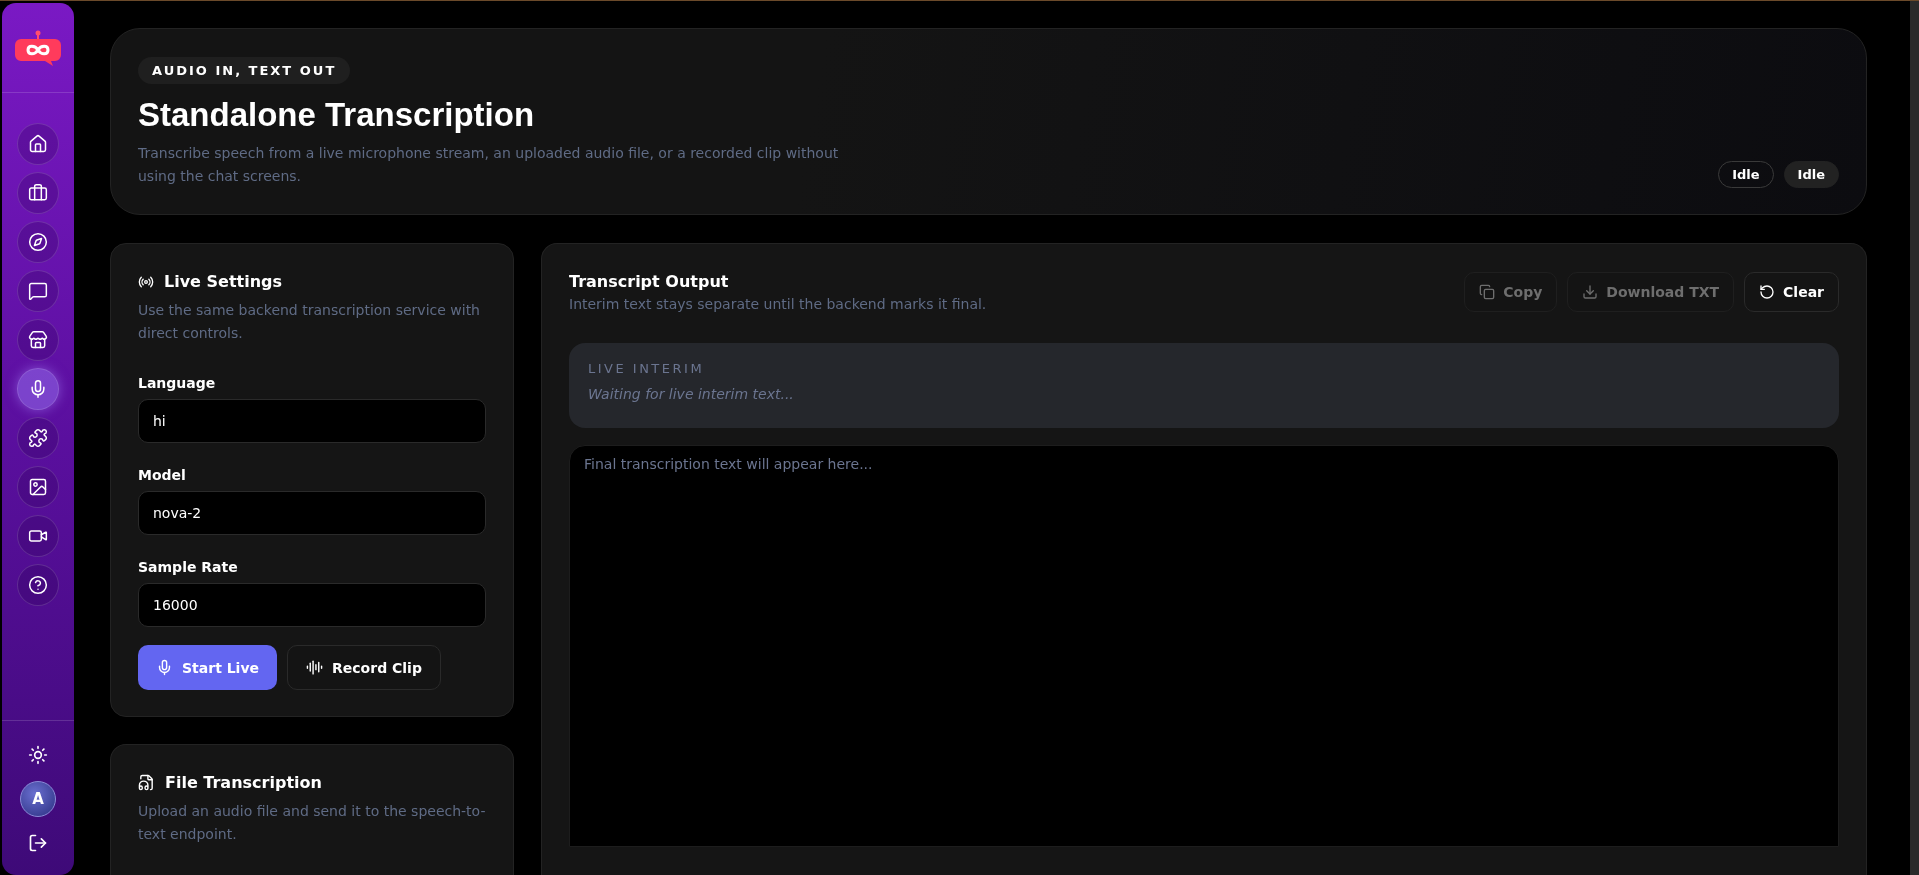  What do you see at coordinates (38, 47) in the screenshot?
I see `logo-icon` at bounding box center [38, 47].